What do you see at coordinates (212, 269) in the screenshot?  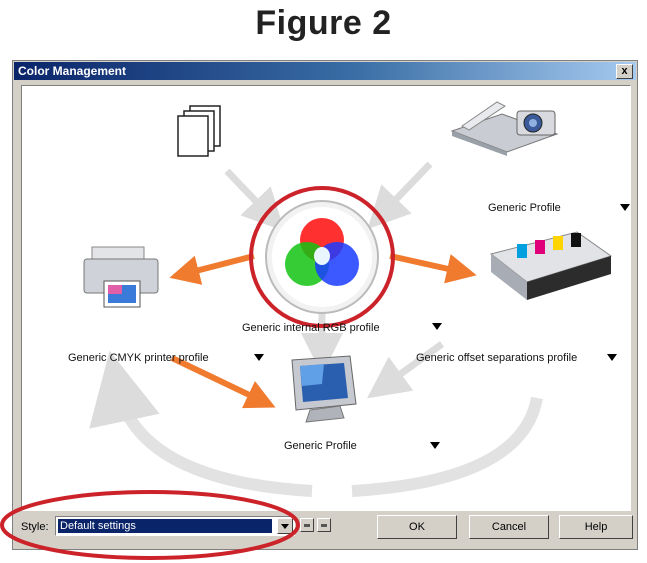 I see `arrow-center-printer` at bounding box center [212, 269].